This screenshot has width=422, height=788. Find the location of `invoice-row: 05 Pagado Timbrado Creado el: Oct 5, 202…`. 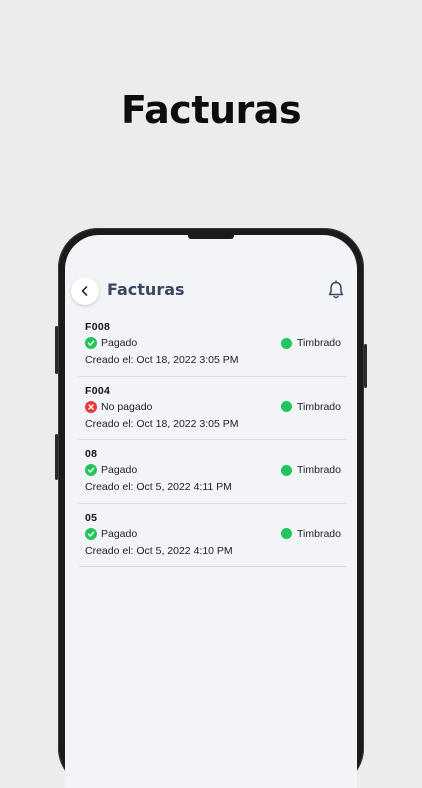

invoice-row: 05 Pagado Timbrado Creado el: Oct 5, 202… is located at coordinates (213, 535).